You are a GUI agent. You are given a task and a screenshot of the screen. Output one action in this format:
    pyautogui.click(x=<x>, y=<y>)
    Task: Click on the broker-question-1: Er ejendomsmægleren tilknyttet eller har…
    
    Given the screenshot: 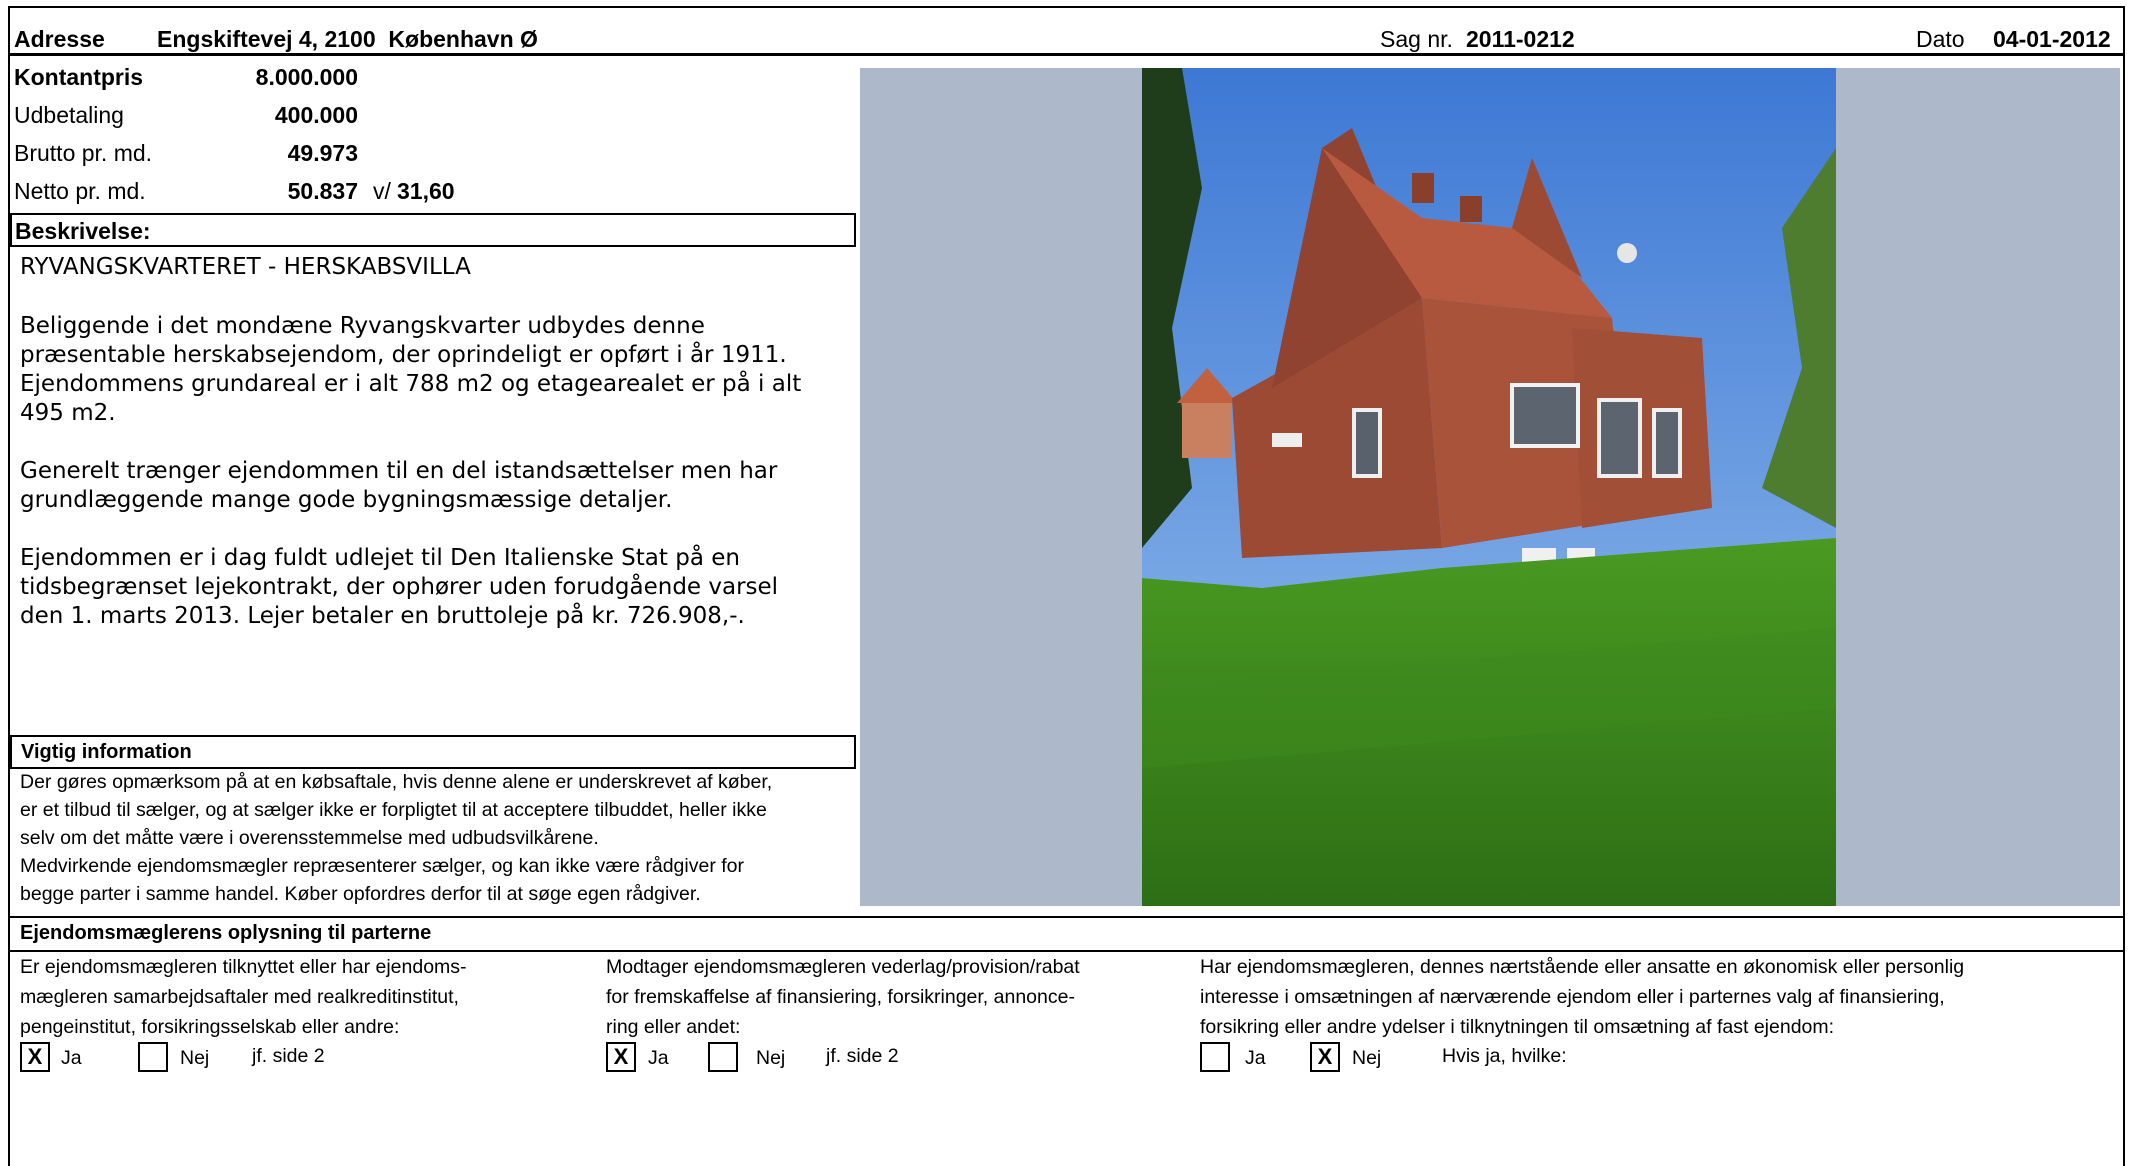 What is the action you would take?
    pyautogui.click(x=243, y=997)
    